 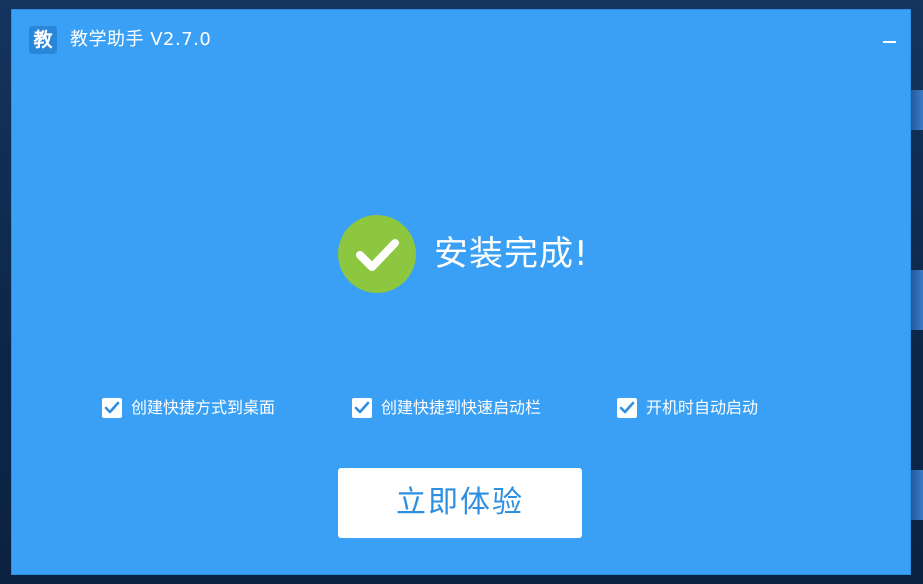 I want to click on install-options: 创建快捷方式到桌面 创建快捷到快速启动栏 开机时自动启动, so click(x=492, y=410).